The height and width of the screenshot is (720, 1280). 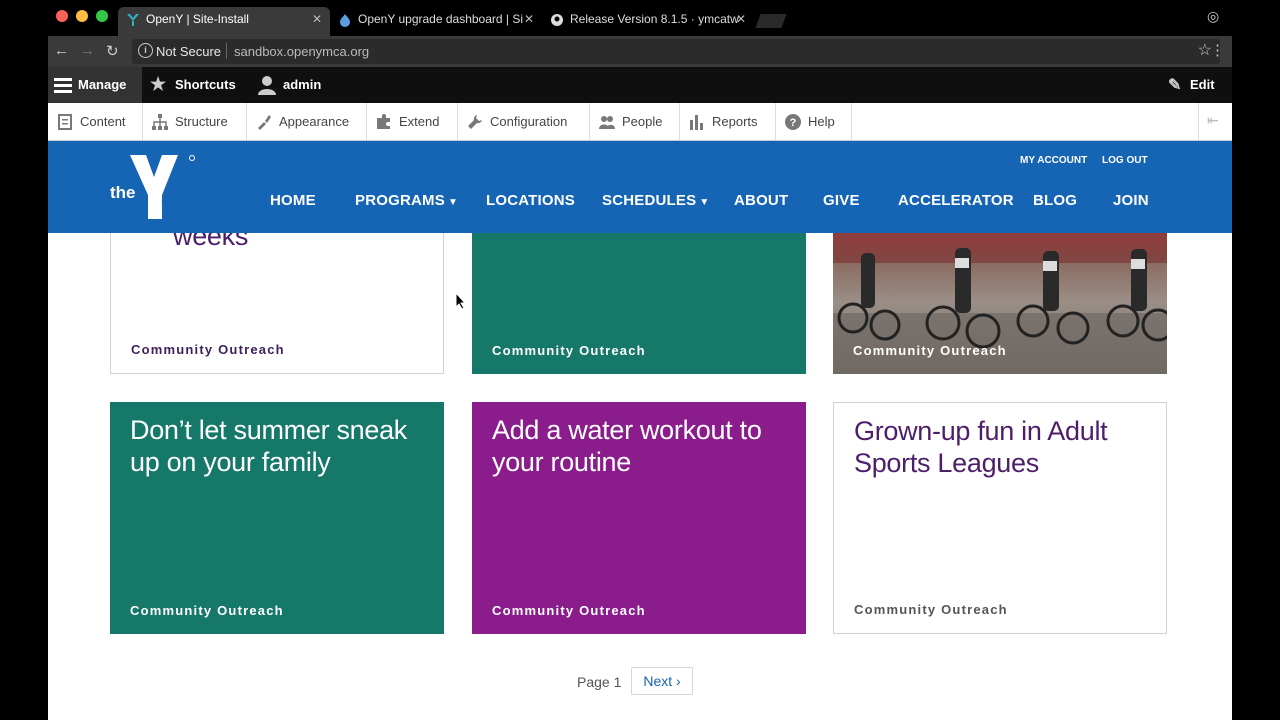 I want to click on ymca-logo: the YMCA, so click(x=153, y=188).